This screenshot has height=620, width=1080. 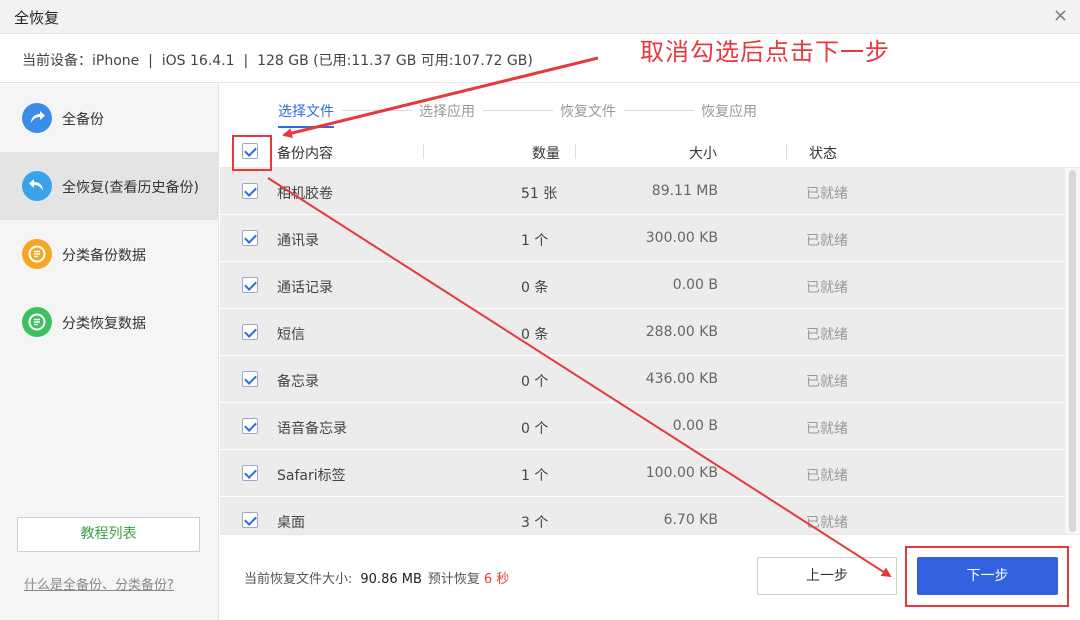 What do you see at coordinates (539, 194) in the screenshot?
I see `row-count: 51 张` at bounding box center [539, 194].